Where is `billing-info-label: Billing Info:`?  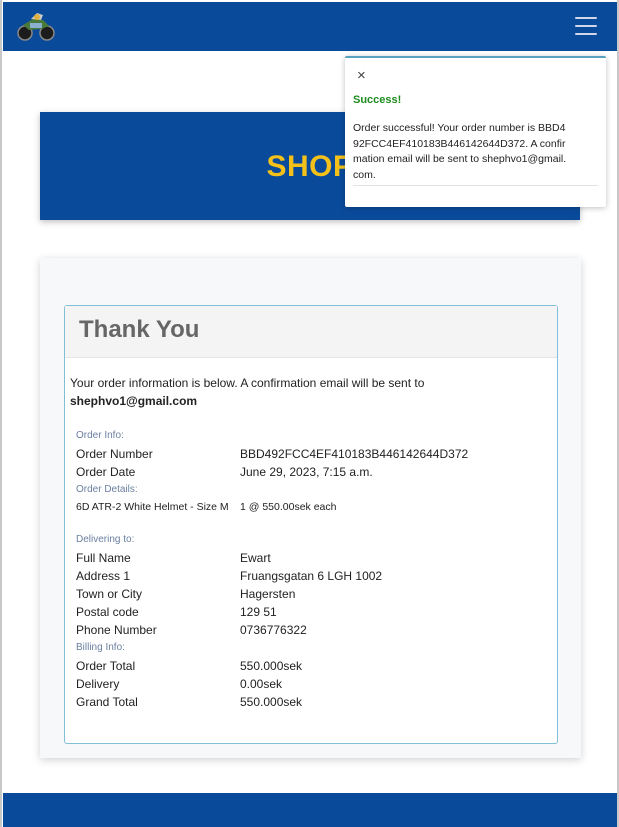 billing-info-label: Billing Info: is located at coordinates (100, 647).